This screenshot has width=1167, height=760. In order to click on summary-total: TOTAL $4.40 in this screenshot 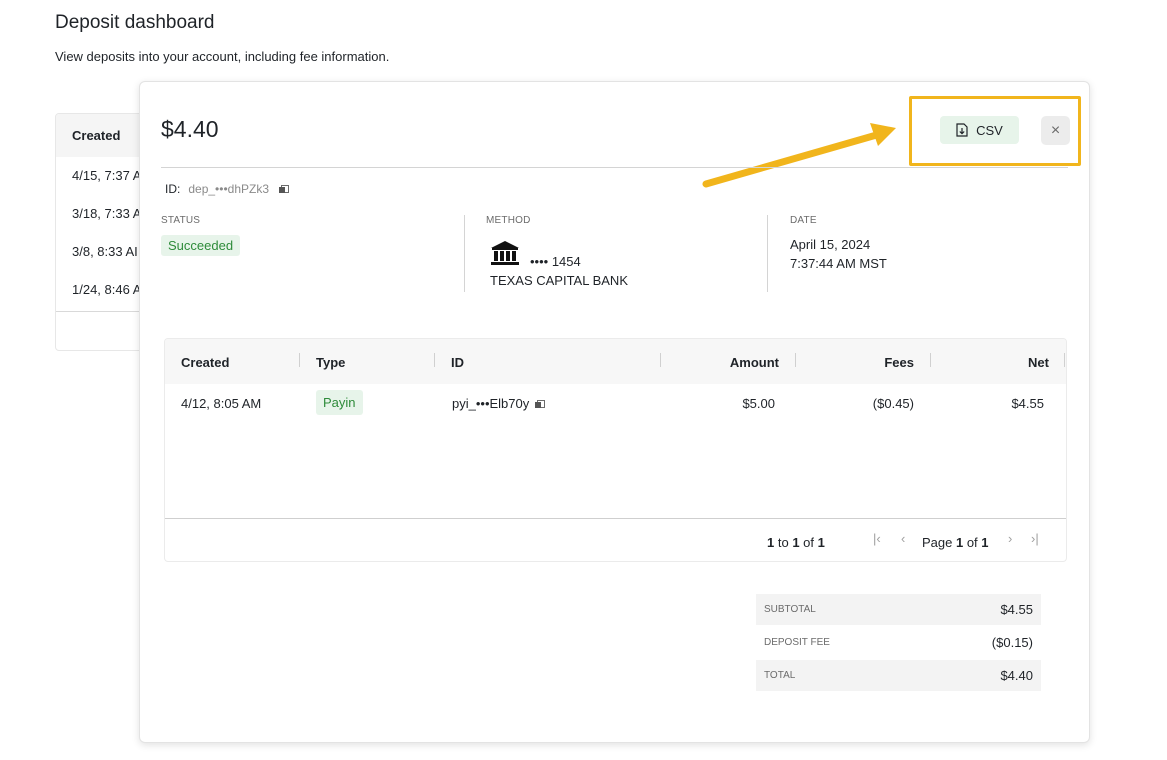, I will do `click(898, 675)`.